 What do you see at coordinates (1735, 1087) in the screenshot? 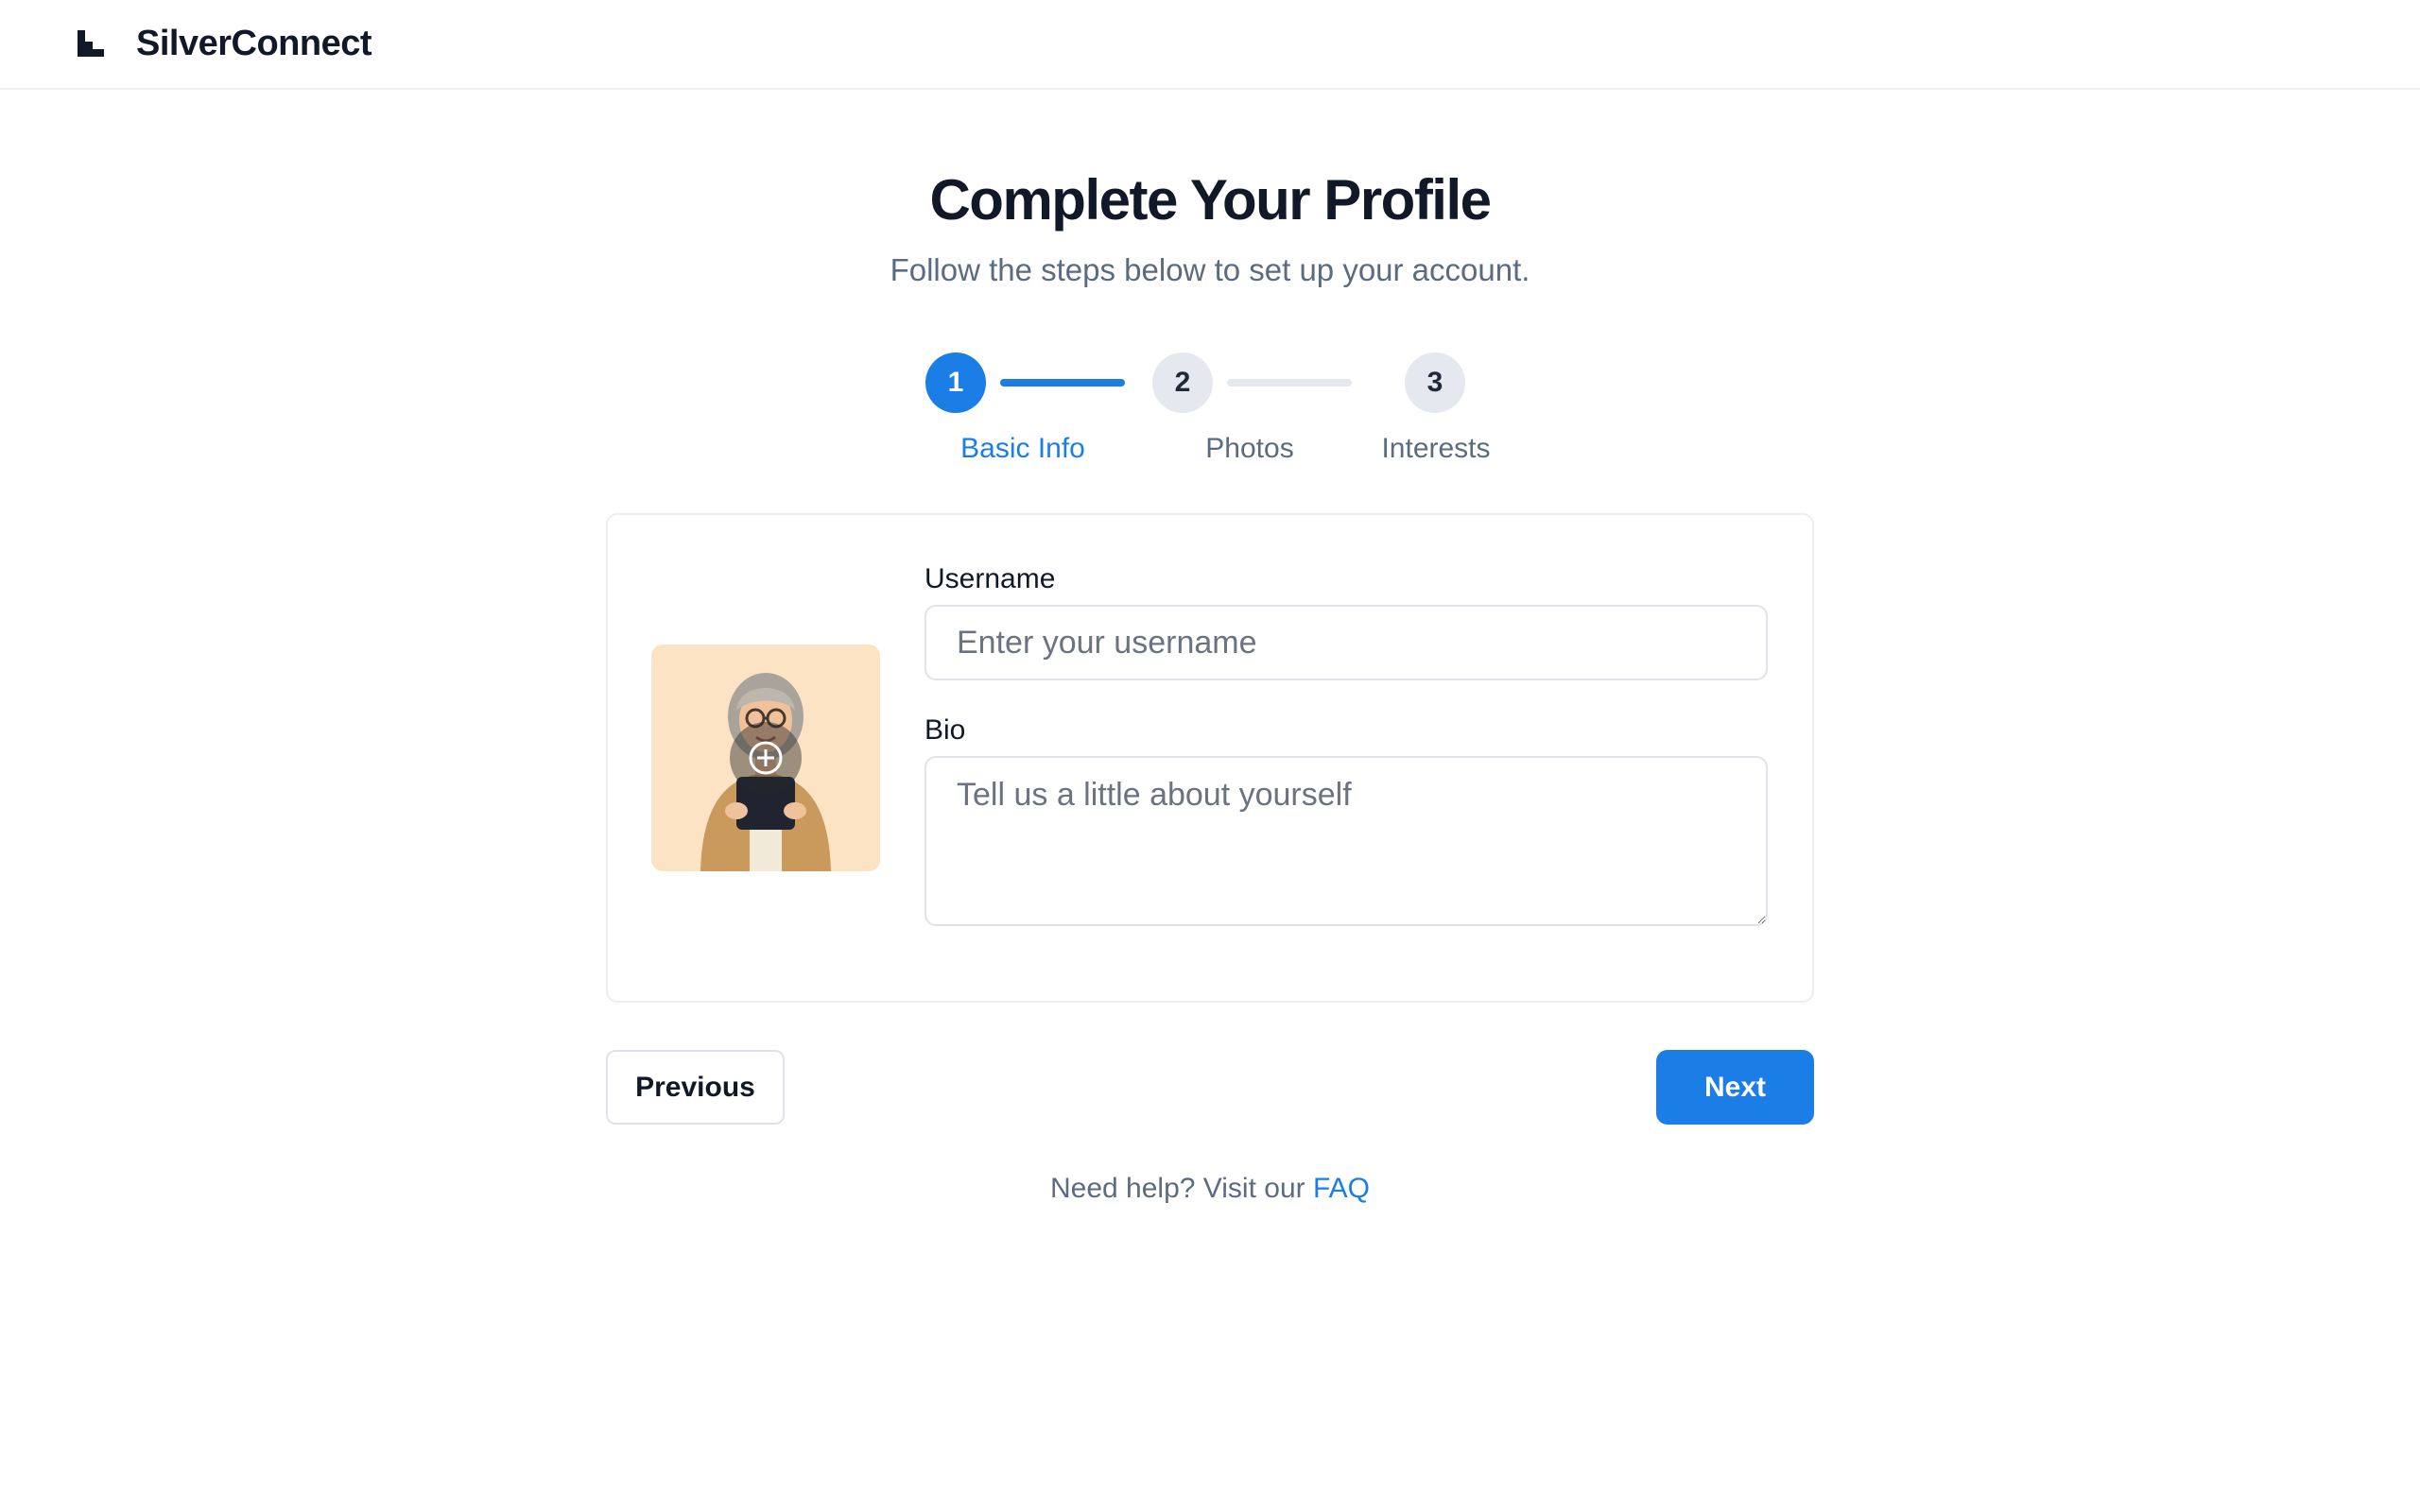
I see `next-button: Next` at bounding box center [1735, 1087].